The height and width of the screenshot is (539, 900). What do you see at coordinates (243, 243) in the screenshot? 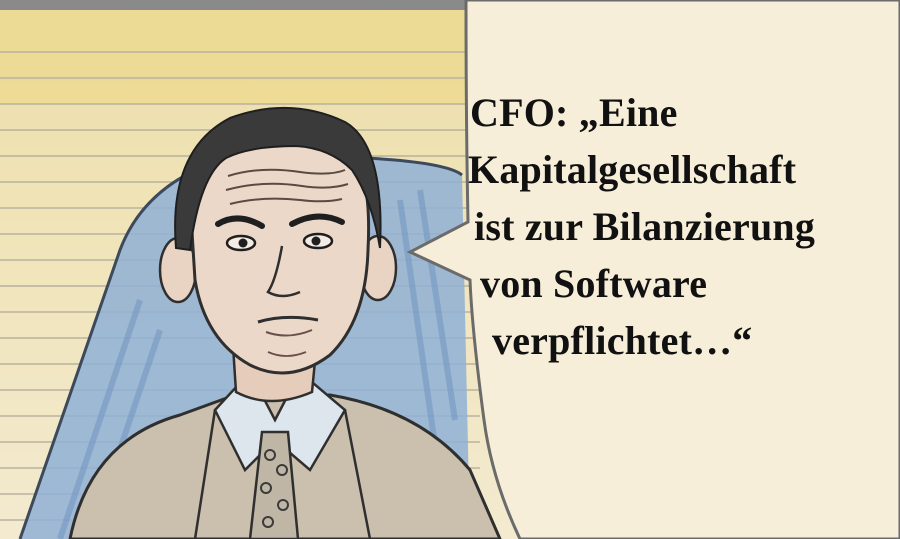
I see `left-pupil` at bounding box center [243, 243].